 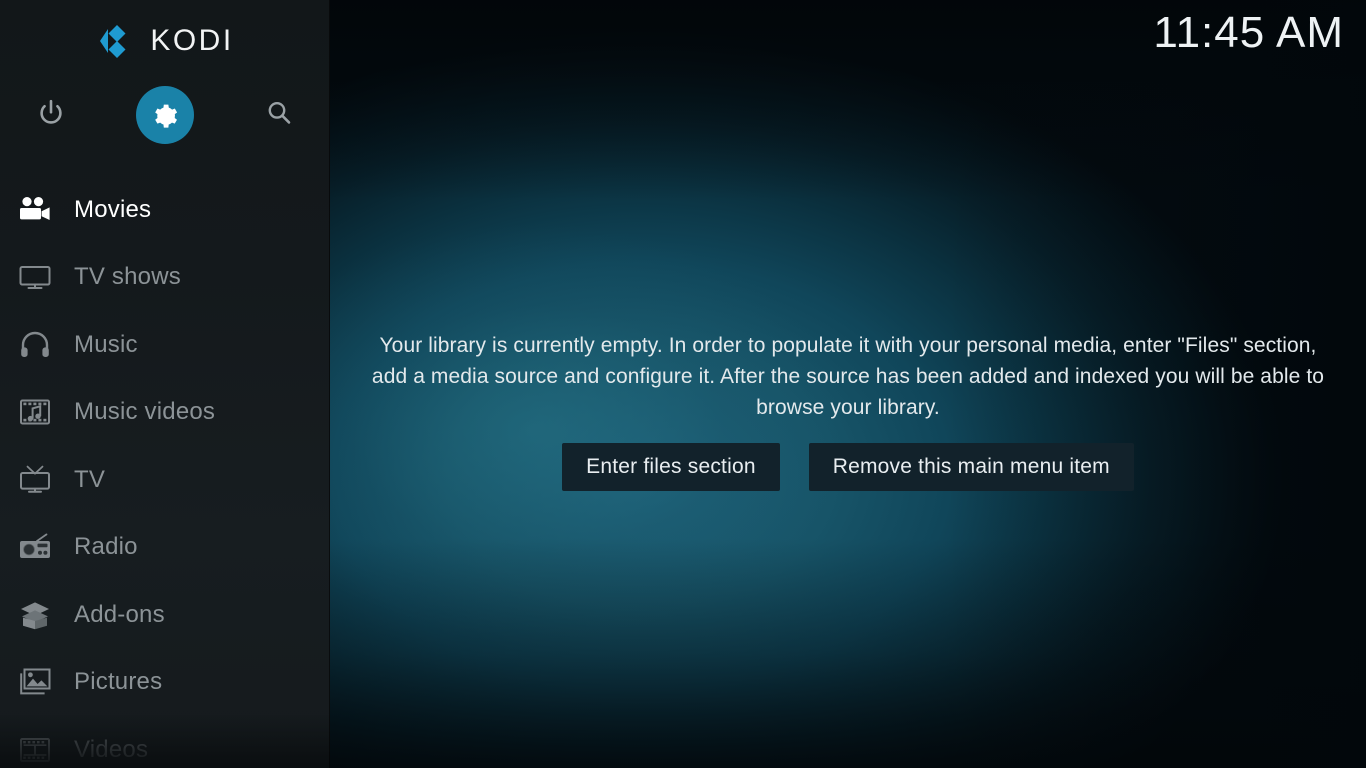 What do you see at coordinates (971, 467) in the screenshot?
I see `remove-main-menu-item-button: Remove this main menu item` at bounding box center [971, 467].